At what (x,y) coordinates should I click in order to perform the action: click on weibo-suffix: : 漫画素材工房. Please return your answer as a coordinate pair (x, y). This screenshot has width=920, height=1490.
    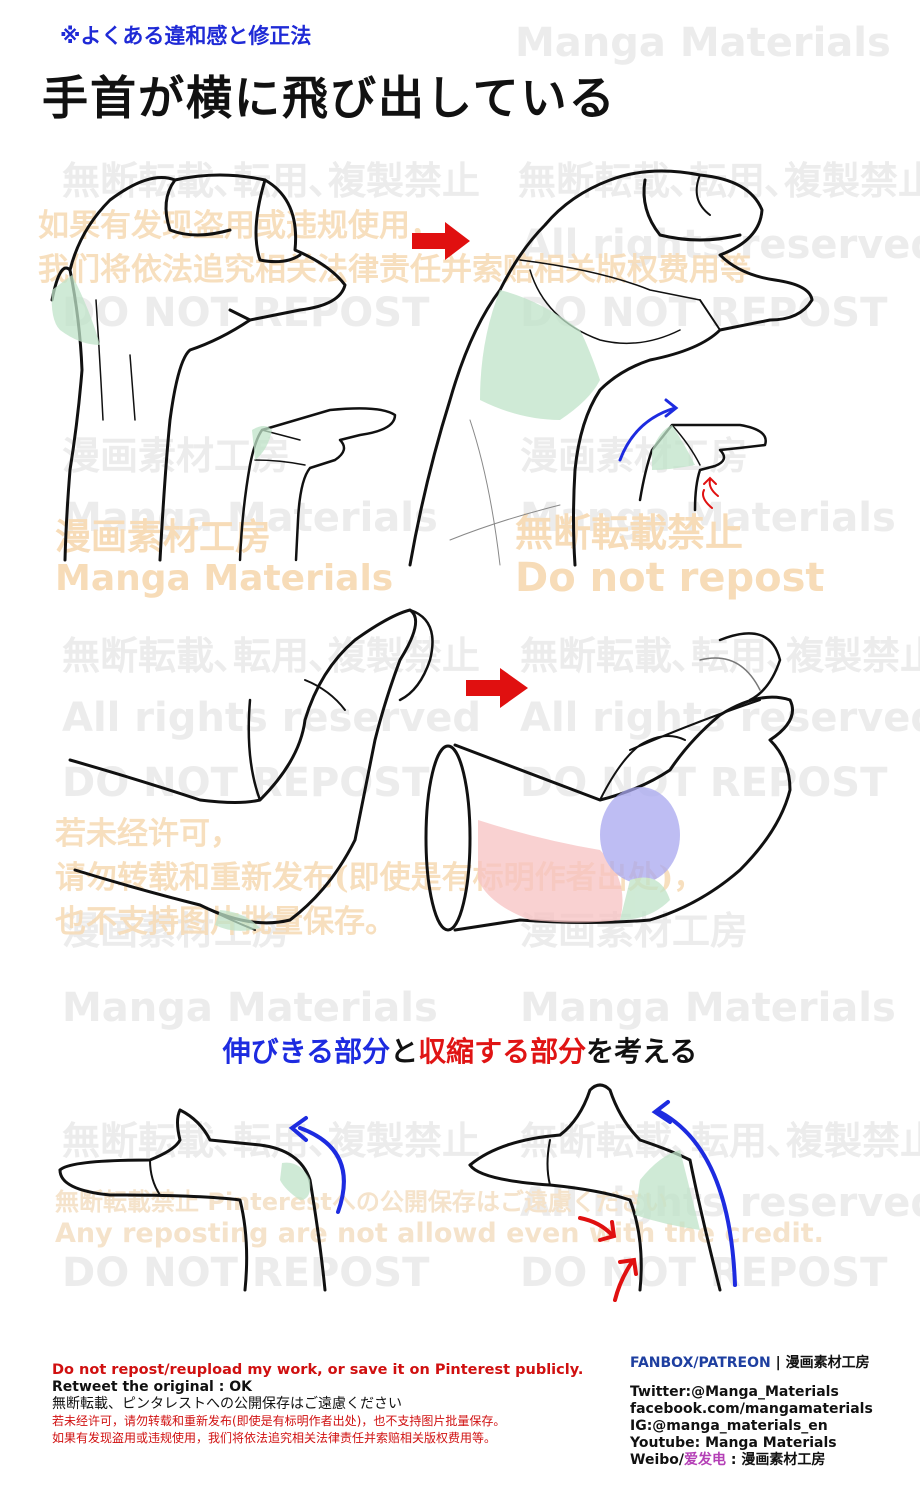
    Looking at the image, I should click on (776, 1460).